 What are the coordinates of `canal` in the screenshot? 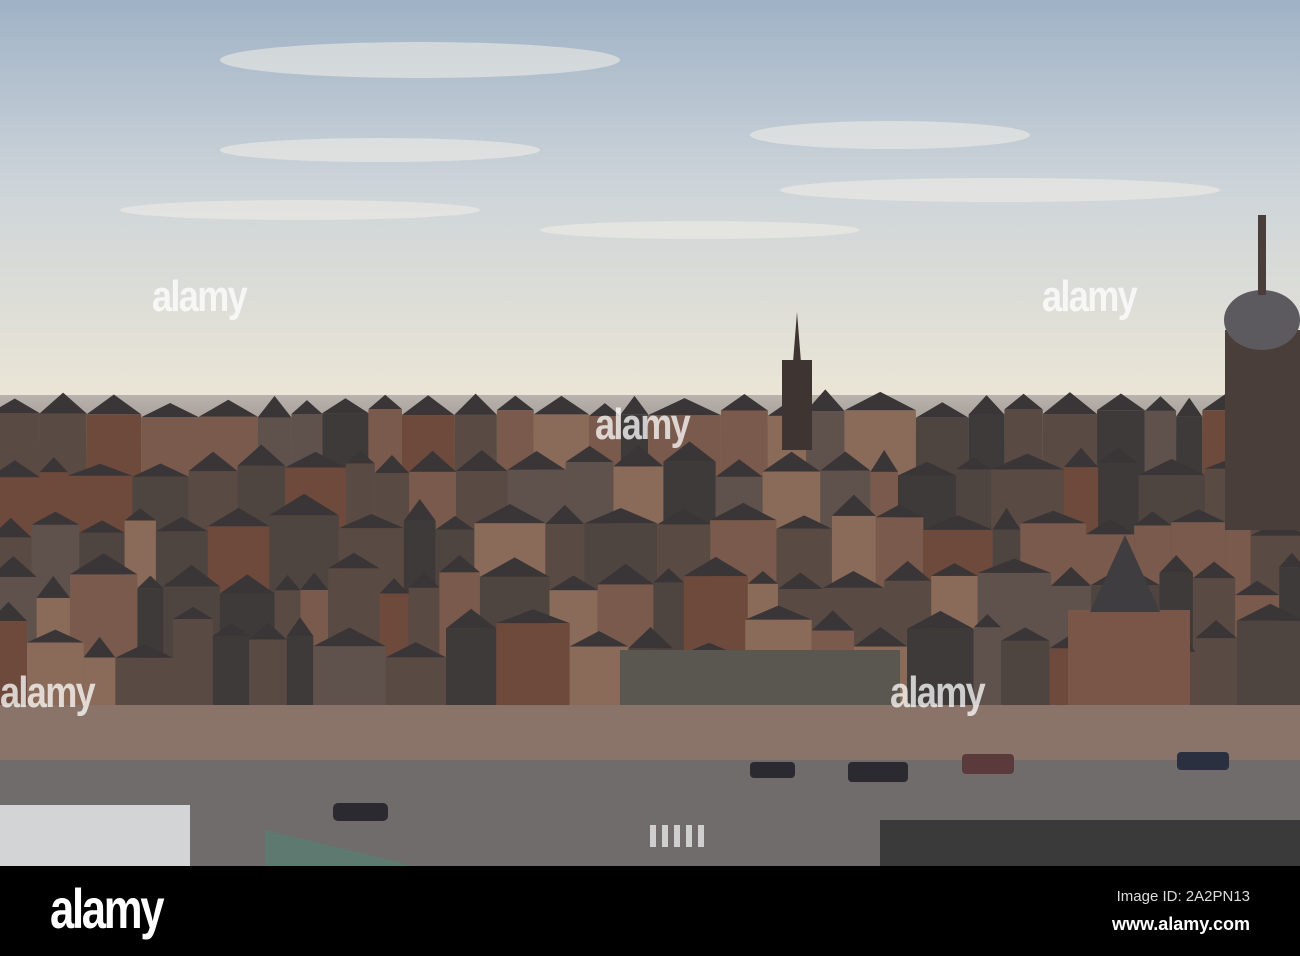 It's located at (760, 680).